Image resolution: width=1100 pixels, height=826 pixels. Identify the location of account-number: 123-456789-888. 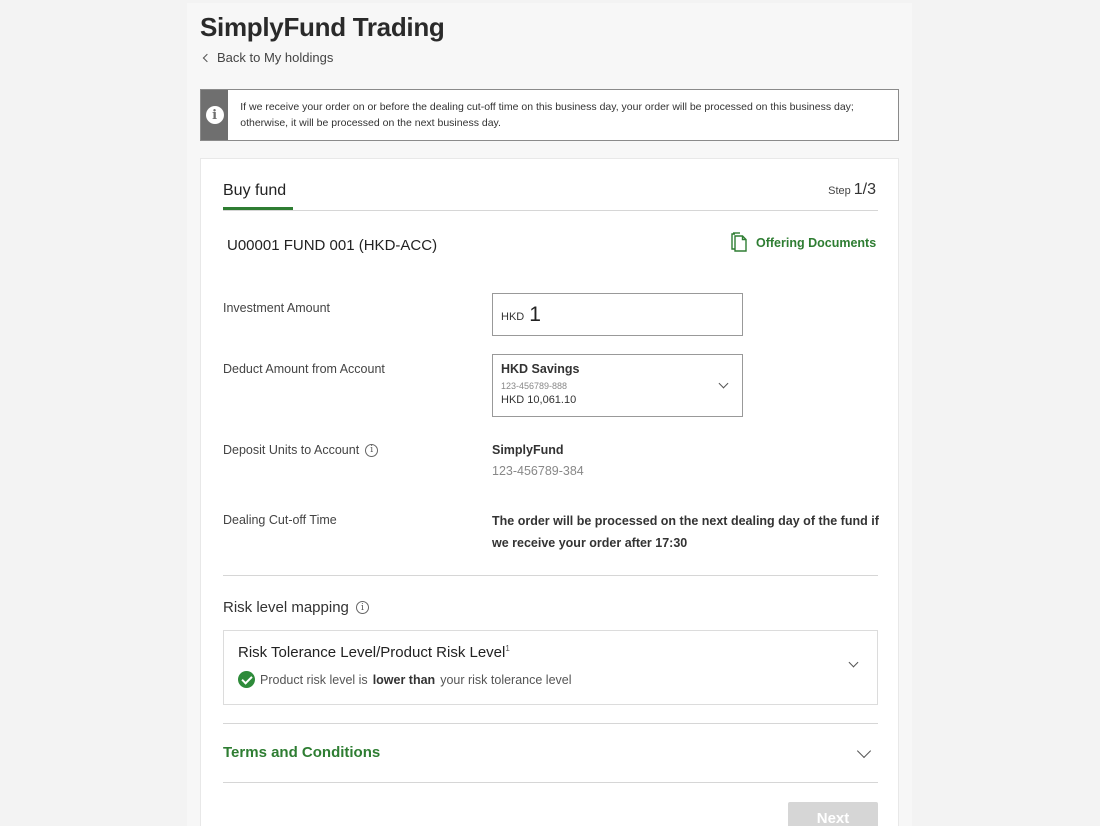
(534, 386).